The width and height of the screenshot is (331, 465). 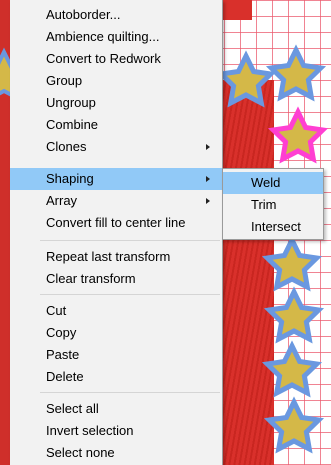 I want to click on menu-item-convert-fill-to-center-line: Convert fill to center line, so click(x=116, y=223).